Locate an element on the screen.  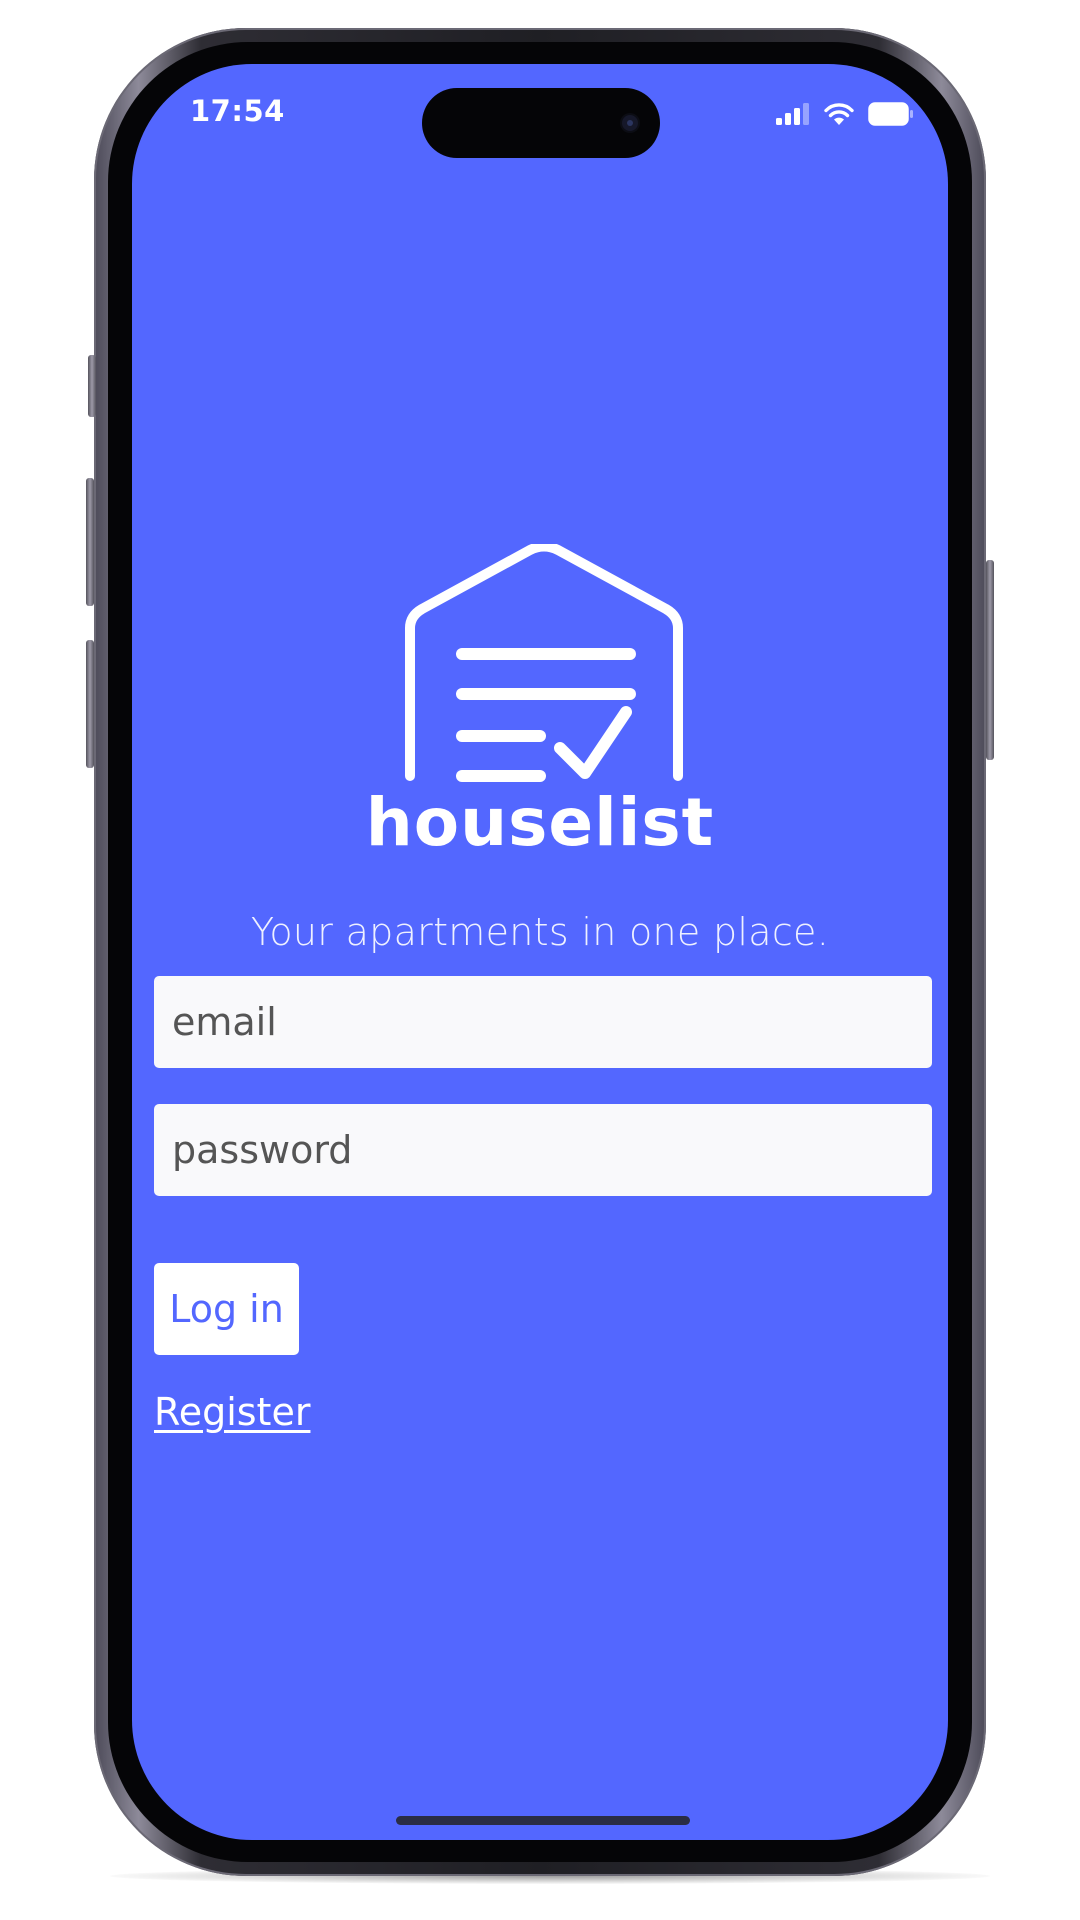
register-link: Register is located at coordinates (232, 1412).